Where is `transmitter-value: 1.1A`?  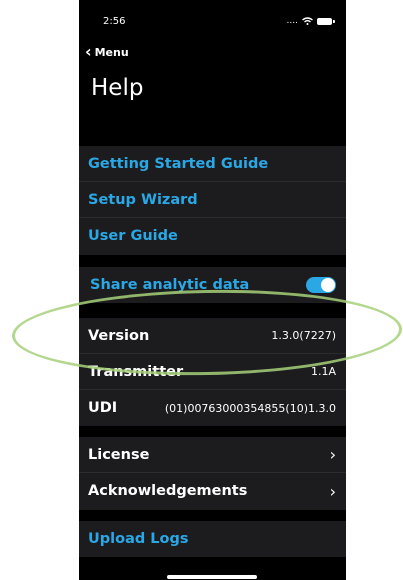
transmitter-value: 1.1A is located at coordinates (323, 371).